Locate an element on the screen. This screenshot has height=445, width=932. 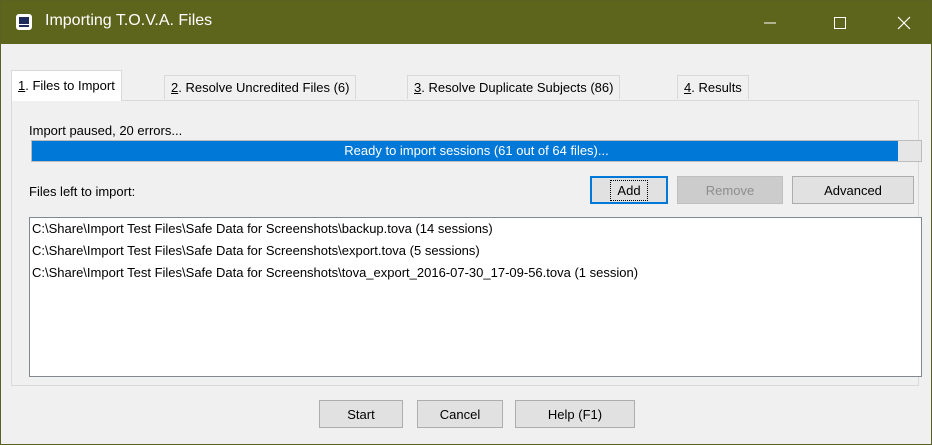
close-icon is located at coordinates (904, 22).